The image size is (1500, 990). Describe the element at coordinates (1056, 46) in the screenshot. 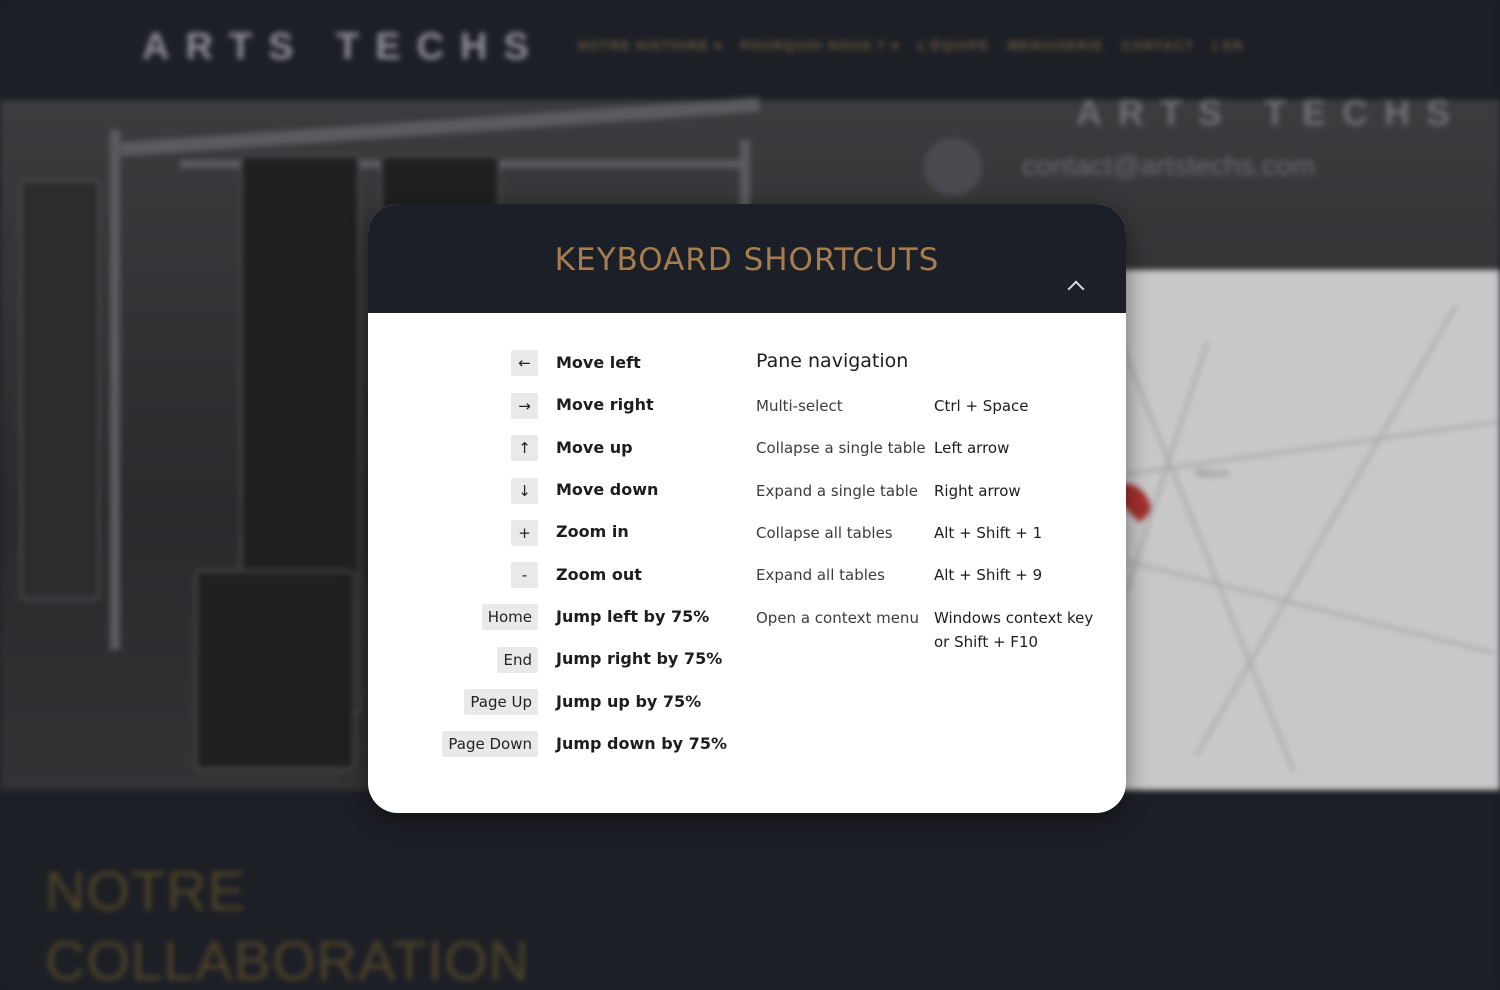

I see `nav-item-menuiserie: MENUISERIE` at that location.